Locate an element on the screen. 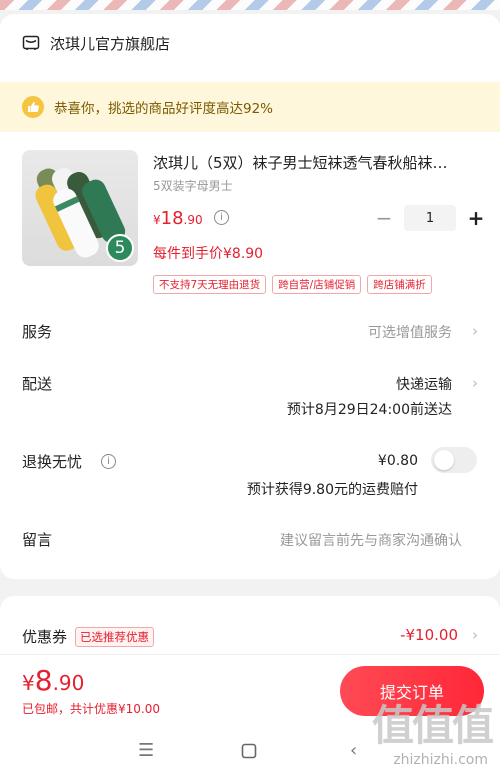 The width and height of the screenshot is (500, 782). price-integer: 18 is located at coordinates (172, 218).